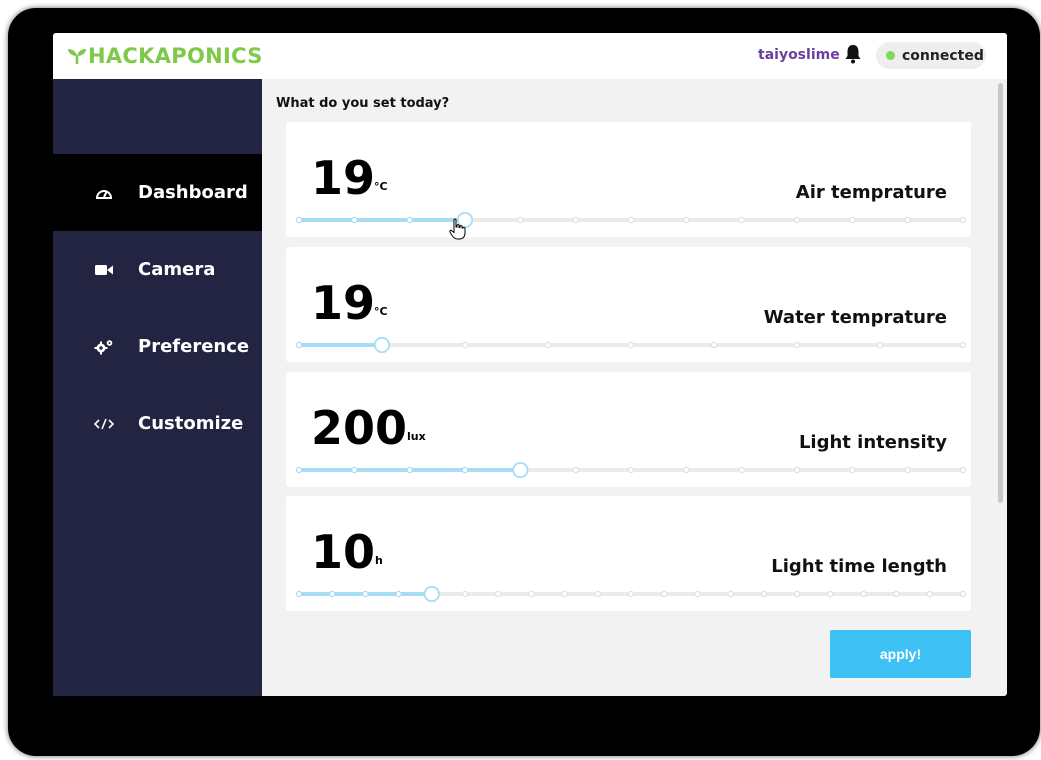 Image resolution: width=1041 pixels, height=760 pixels. Describe the element at coordinates (900, 654) in the screenshot. I see `apply-button: apply!` at that location.